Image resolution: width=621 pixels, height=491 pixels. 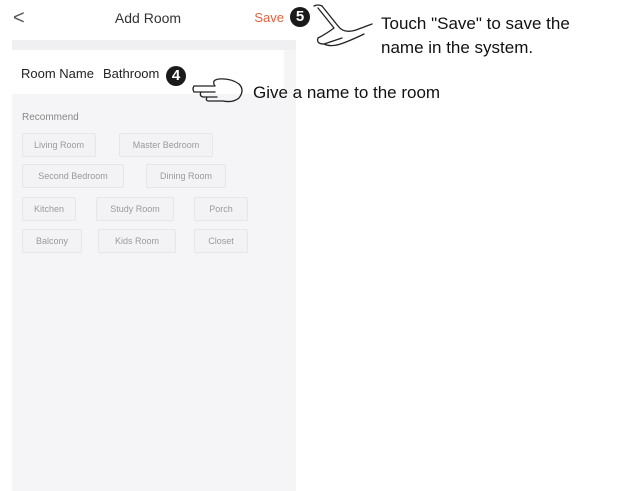 I want to click on save-button: Save, so click(x=269, y=17).